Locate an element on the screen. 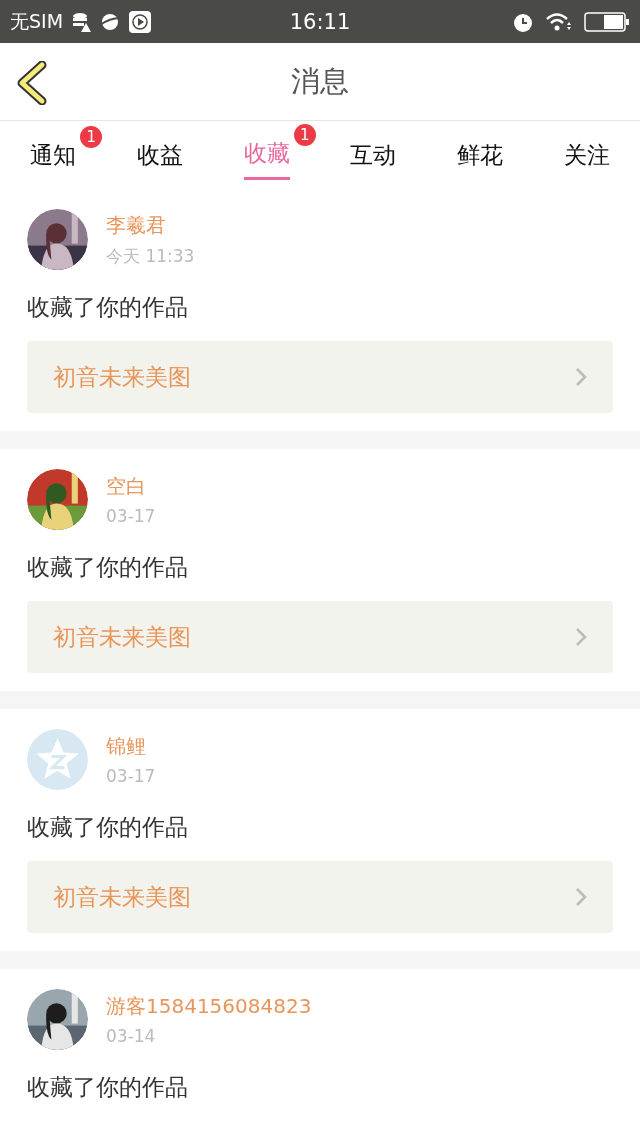 The image size is (640, 1138). tab: 鲜花 is located at coordinates (480, 155).